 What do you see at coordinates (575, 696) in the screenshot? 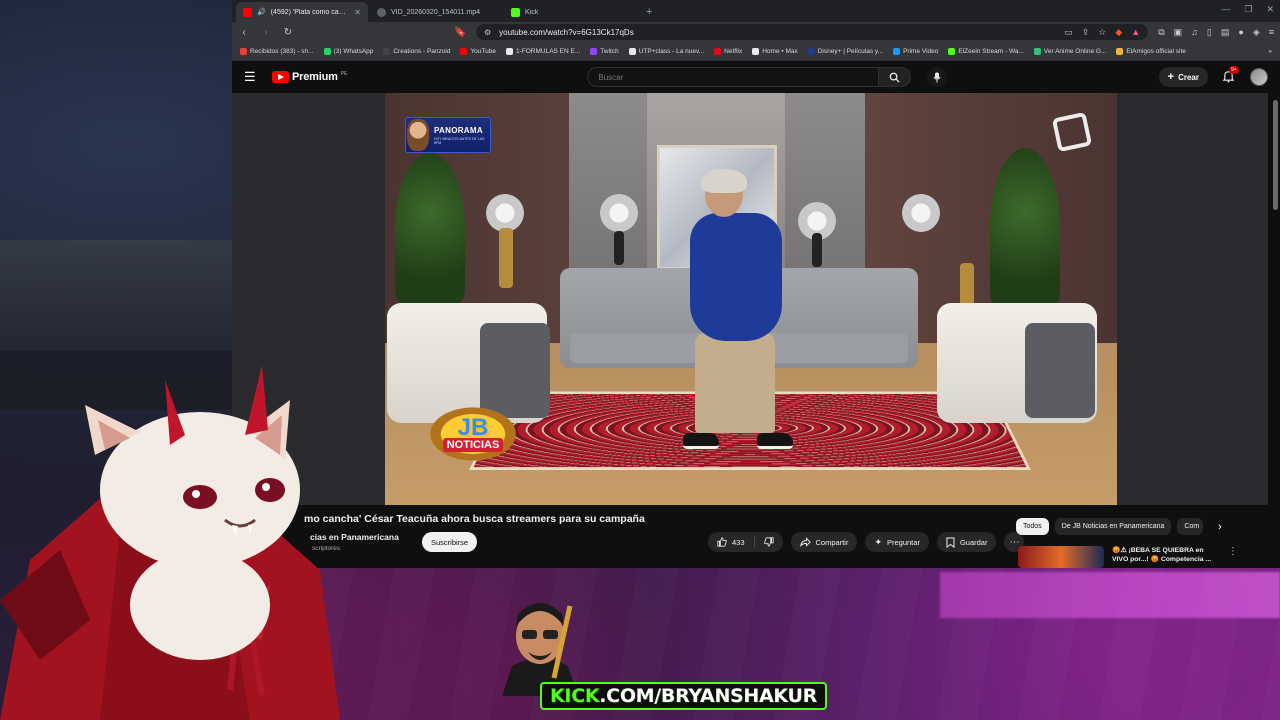
I see `kick-prefix: KICK` at bounding box center [575, 696].